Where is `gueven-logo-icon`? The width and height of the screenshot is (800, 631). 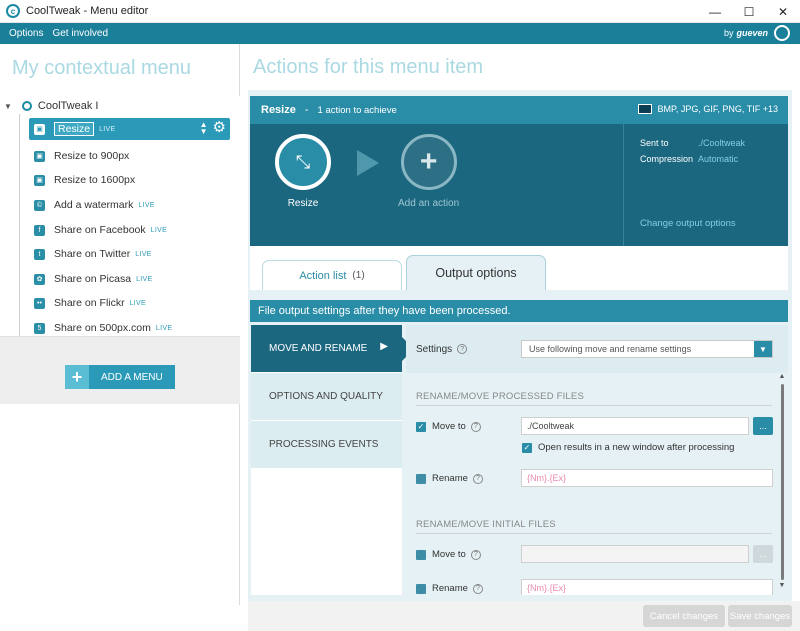 gueven-logo-icon is located at coordinates (782, 33).